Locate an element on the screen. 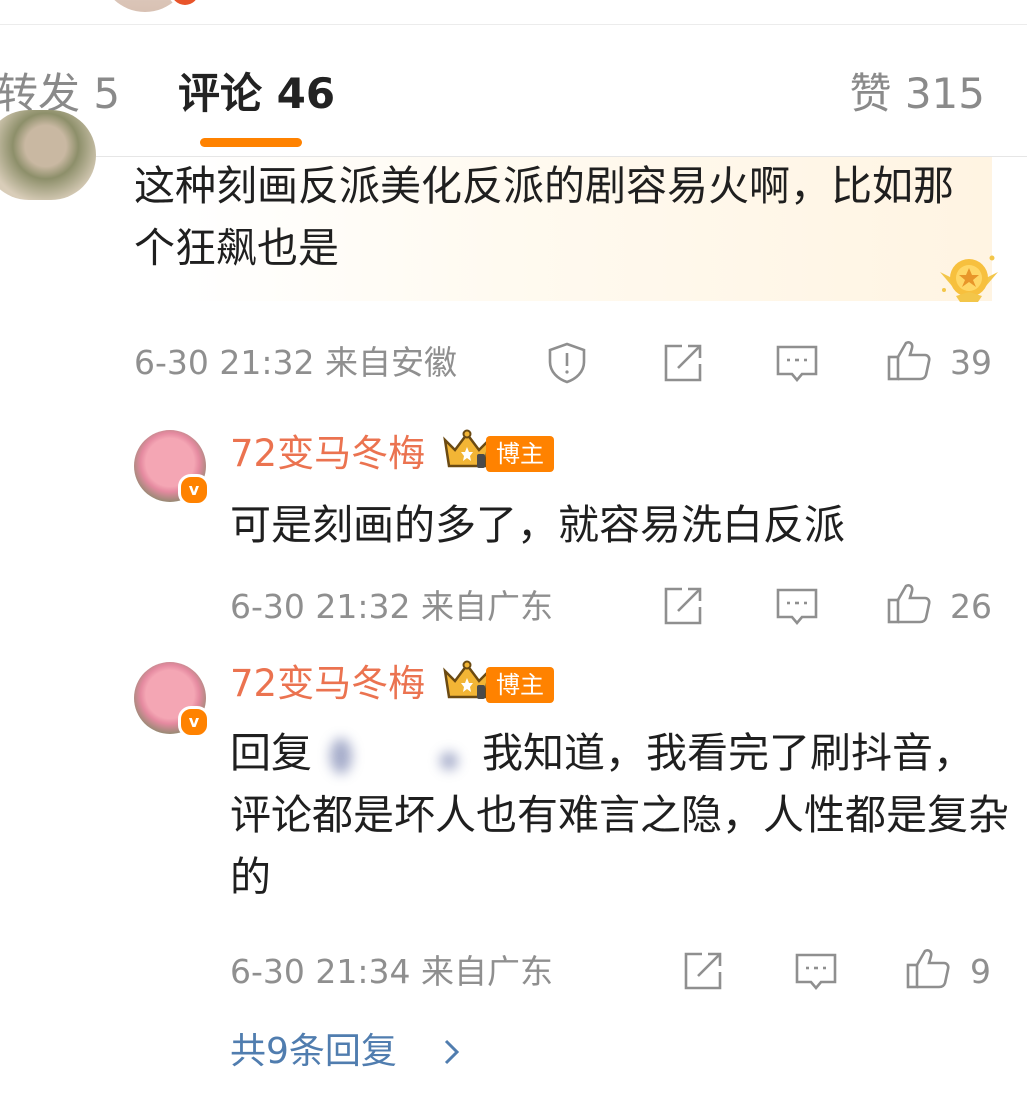 Image resolution: width=1027 pixels, height=1096 pixels. medal-icon is located at coordinates (969, 278).